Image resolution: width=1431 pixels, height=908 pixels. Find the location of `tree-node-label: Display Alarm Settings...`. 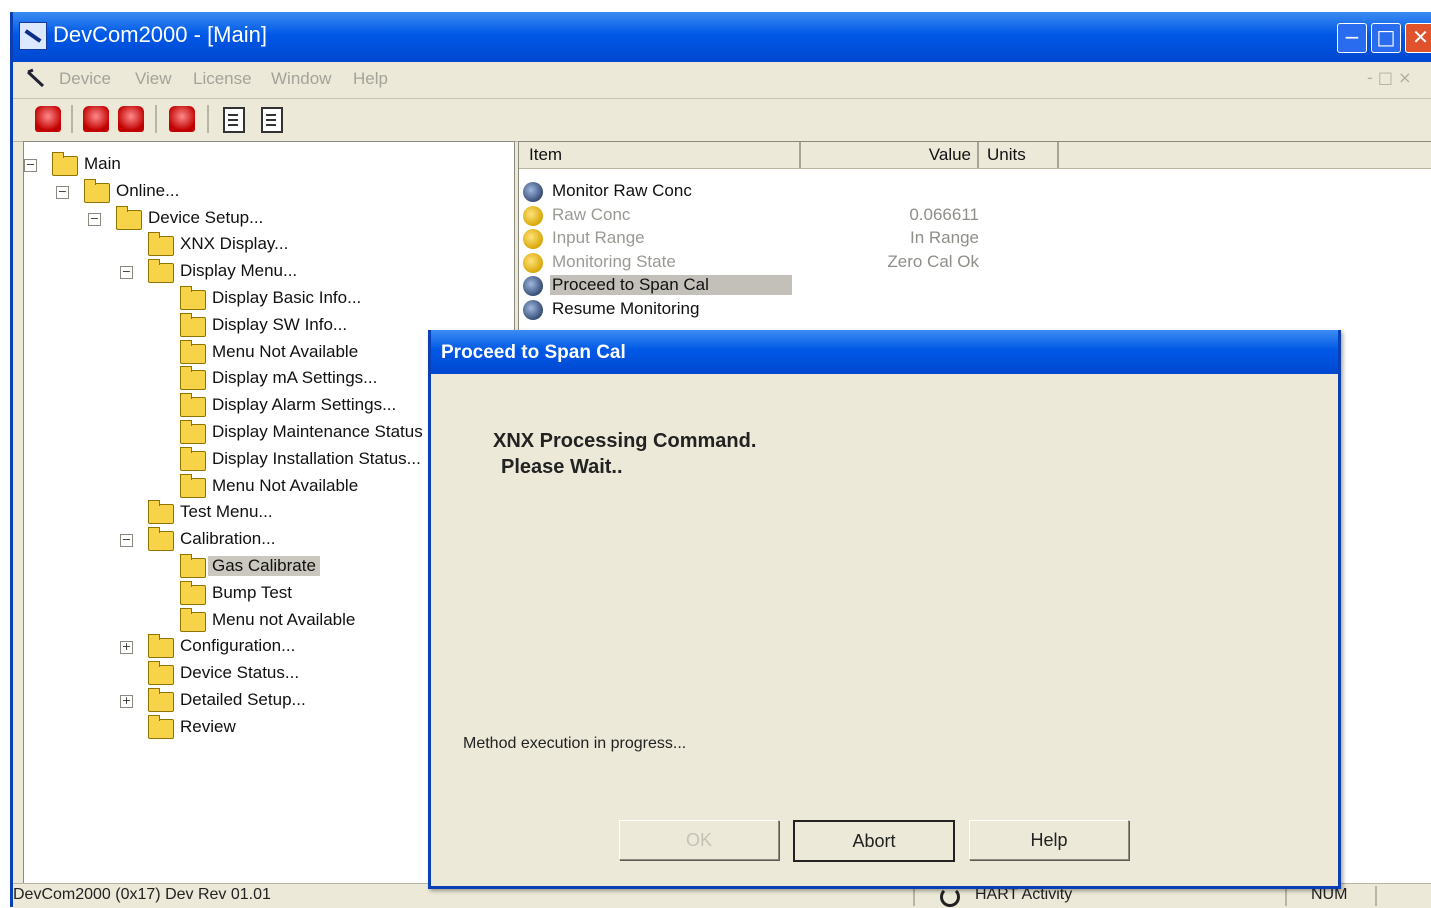

tree-node-label: Display Alarm Settings... is located at coordinates (304, 405).